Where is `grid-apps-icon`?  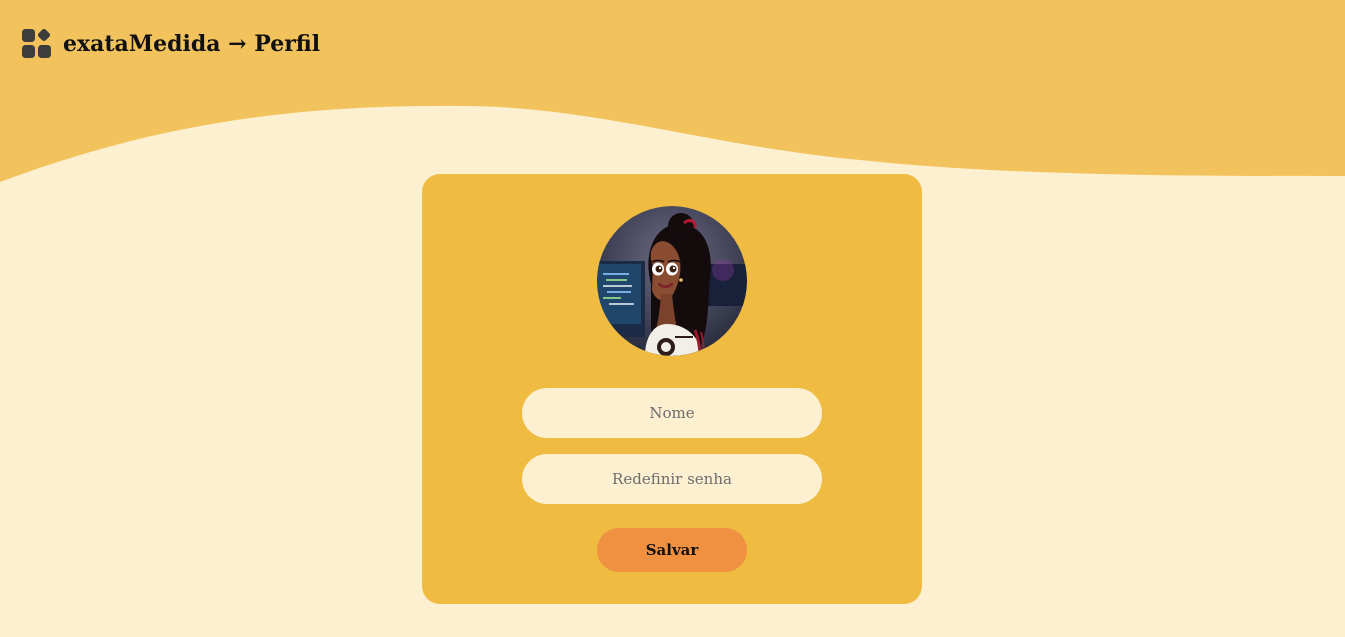 grid-apps-icon is located at coordinates (37, 44).